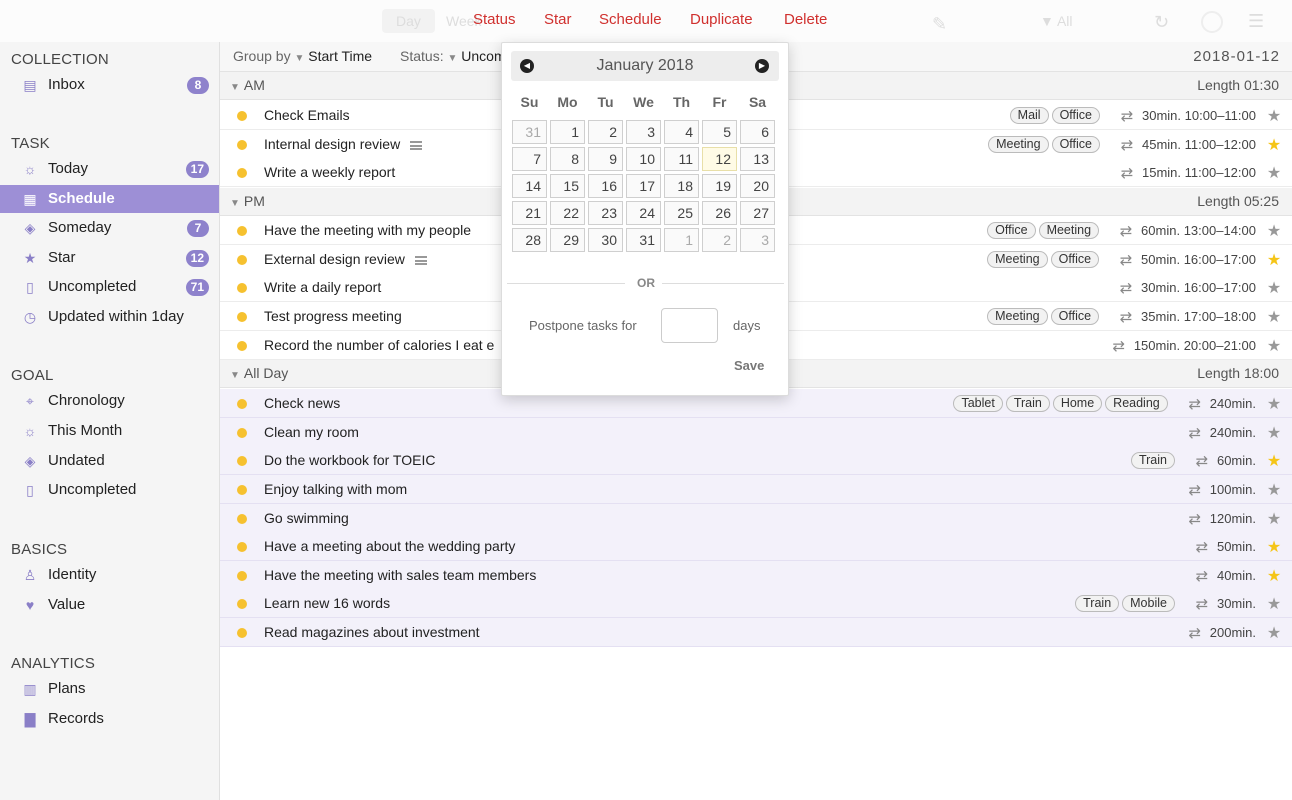 The height and width of the screenshot is (800, 1292). I want to click on task-row: Read magazines about investment ⇄ 200min. ★, so click(756, 632).